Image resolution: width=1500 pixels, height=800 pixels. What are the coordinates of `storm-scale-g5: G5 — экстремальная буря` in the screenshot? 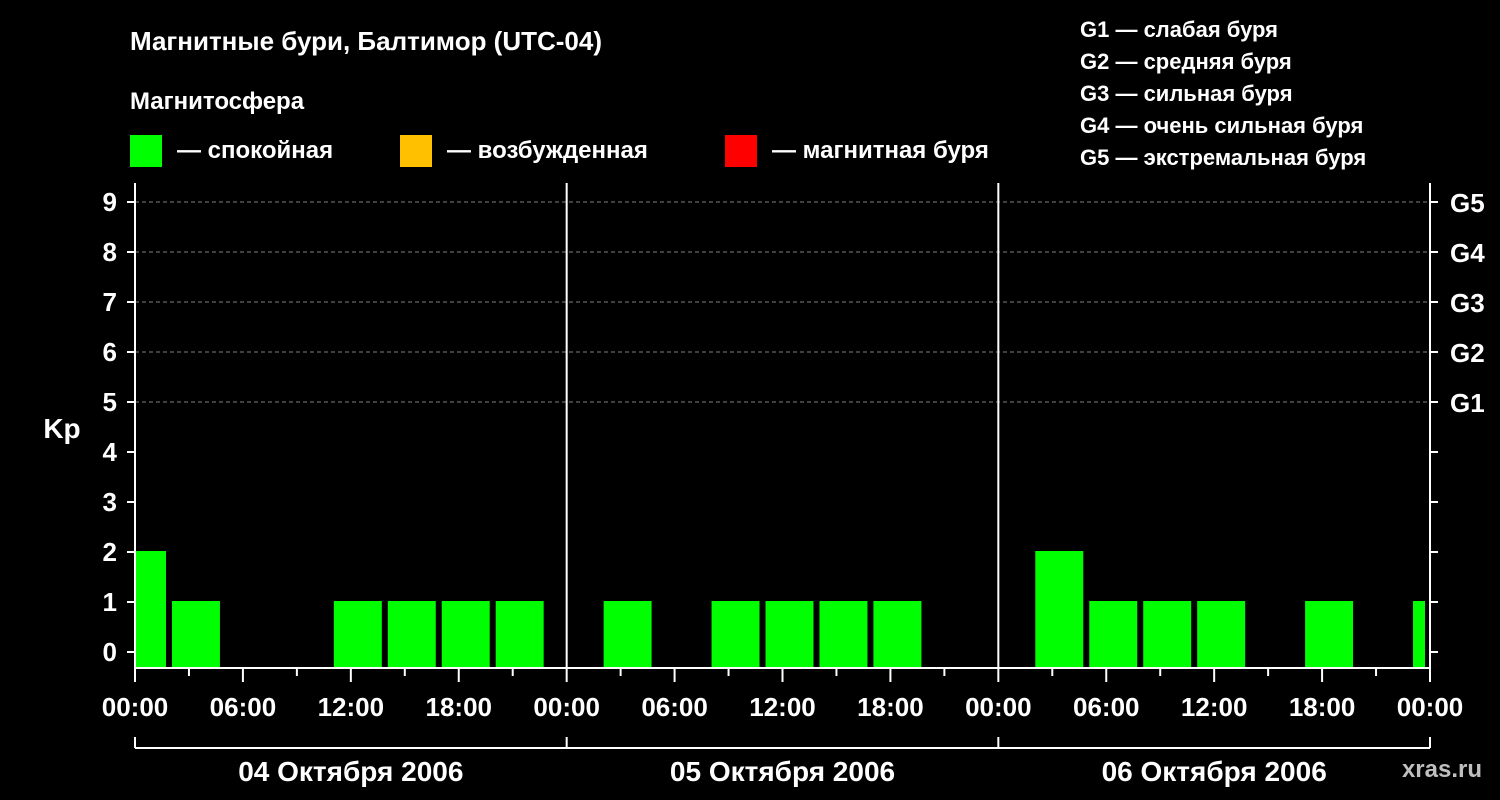 It's located at (1223, 157).